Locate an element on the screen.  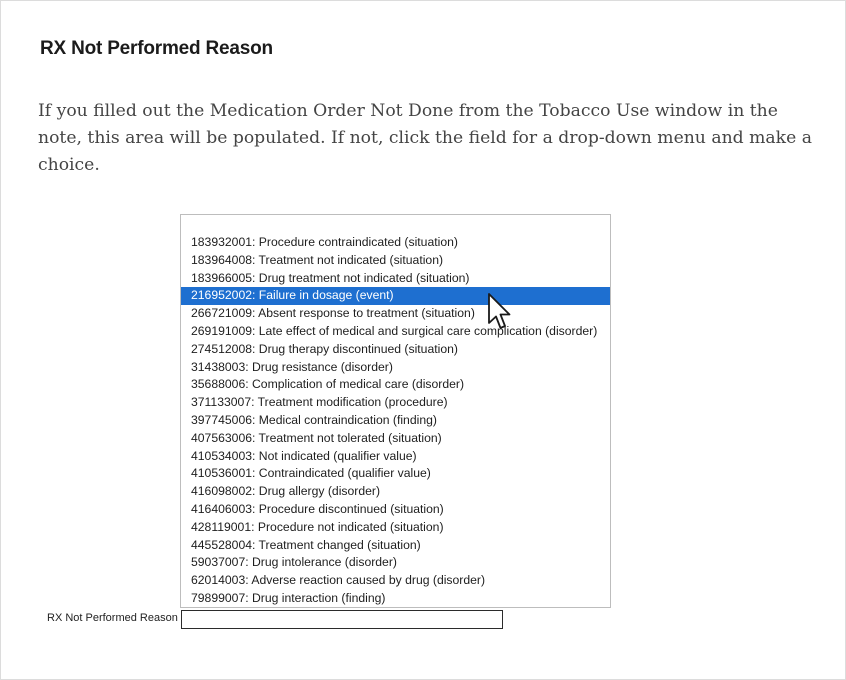
dropdown-option: 216952002: Failure in dosage (event) is located at coordinates (395, 296).